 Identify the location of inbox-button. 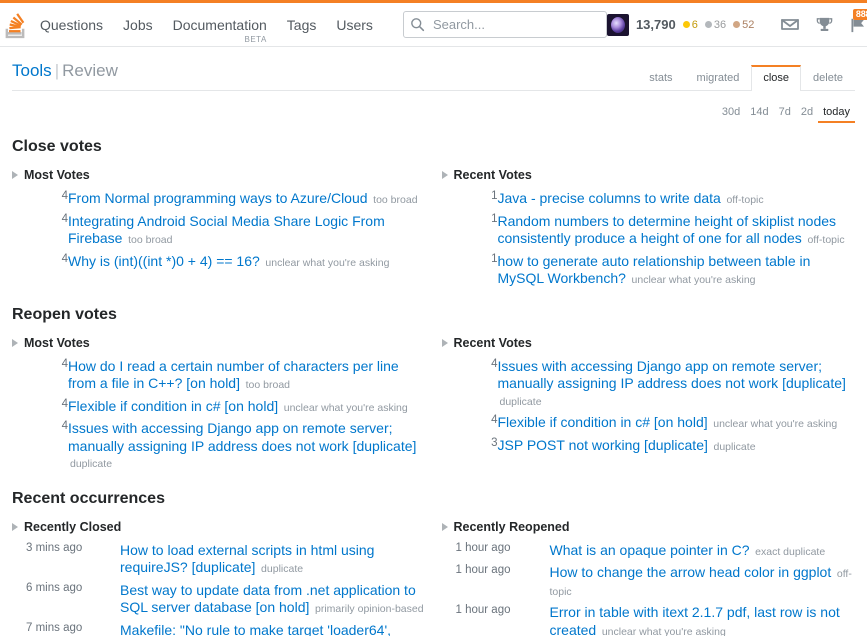
(790, 25).